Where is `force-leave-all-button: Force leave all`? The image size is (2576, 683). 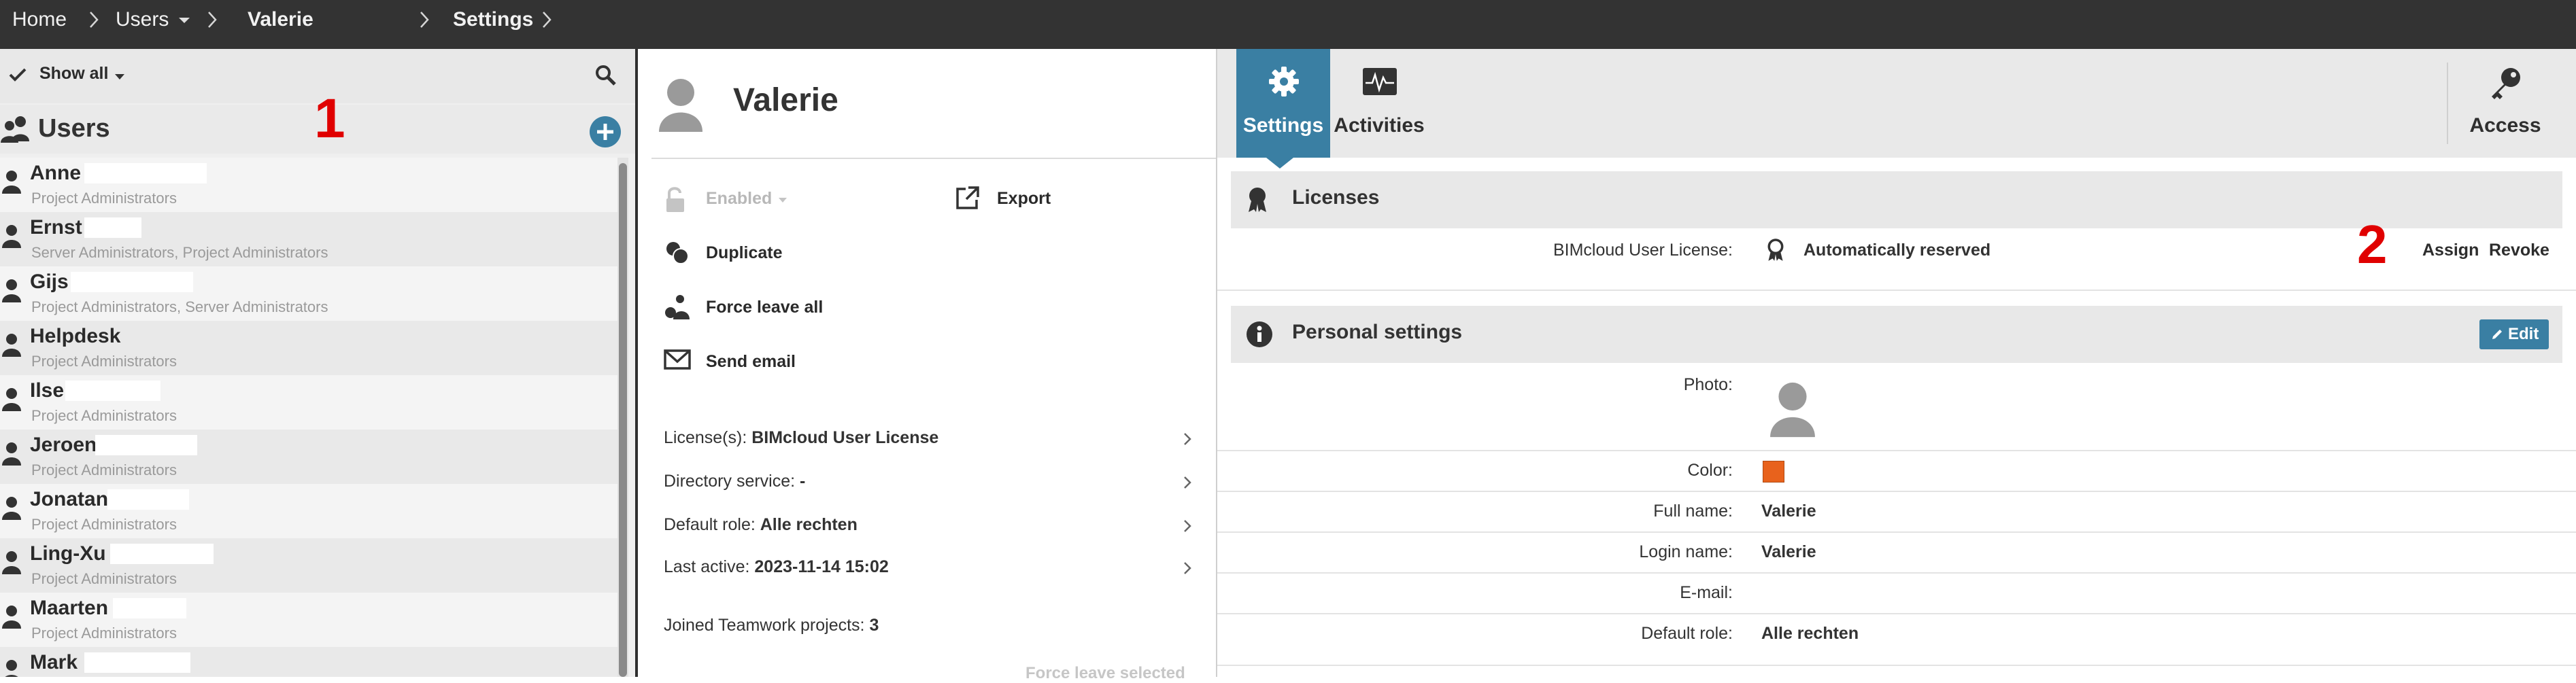 force-leave-all-button: Force leave all is located at coordinates (764, 307).